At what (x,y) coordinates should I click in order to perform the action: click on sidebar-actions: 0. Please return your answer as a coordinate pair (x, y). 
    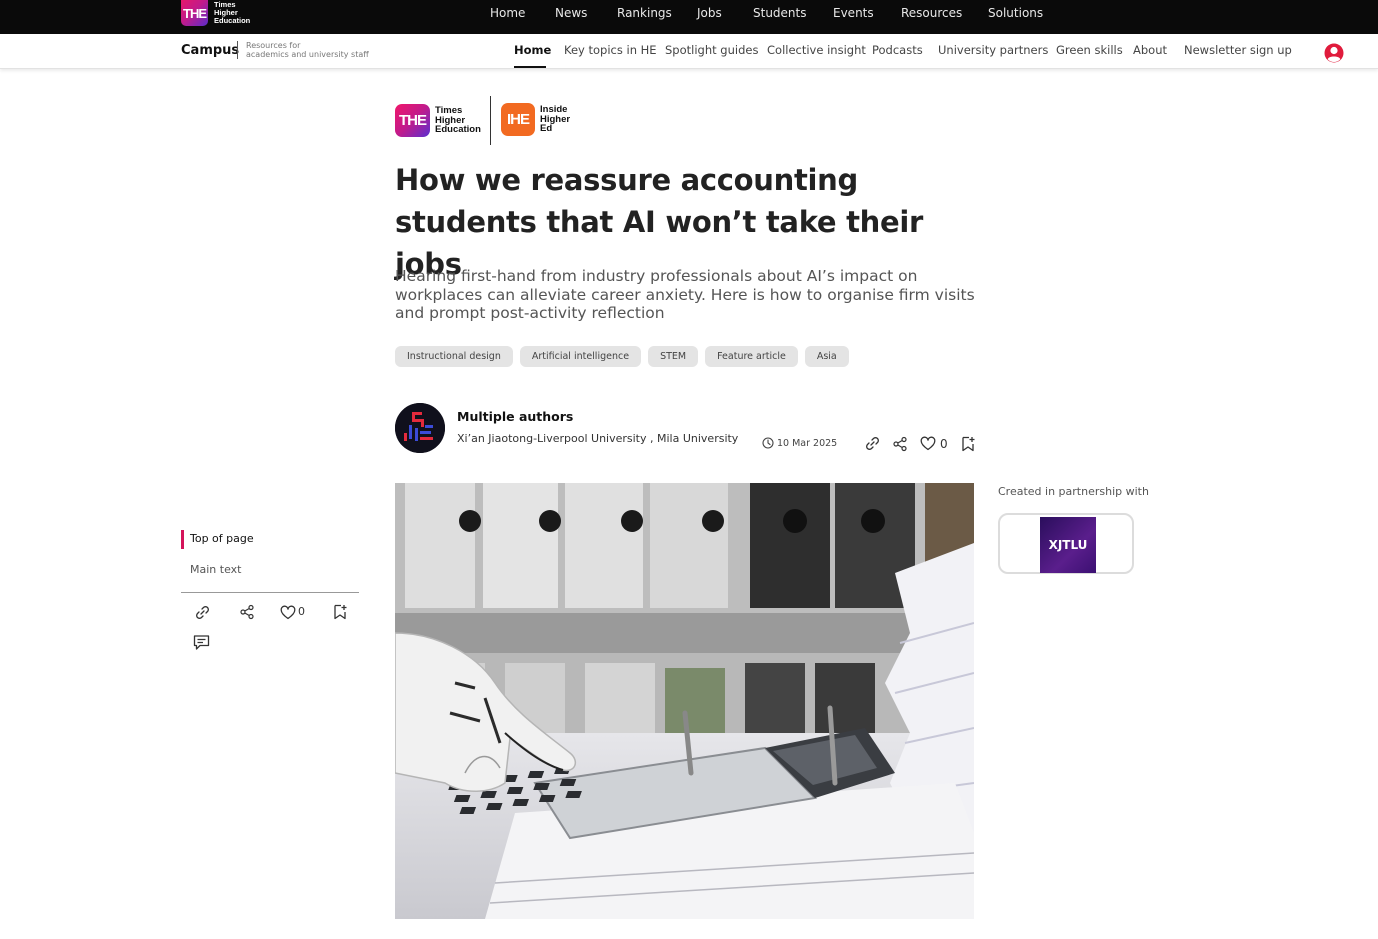
    Looking at the image, I should click on (270, 633).